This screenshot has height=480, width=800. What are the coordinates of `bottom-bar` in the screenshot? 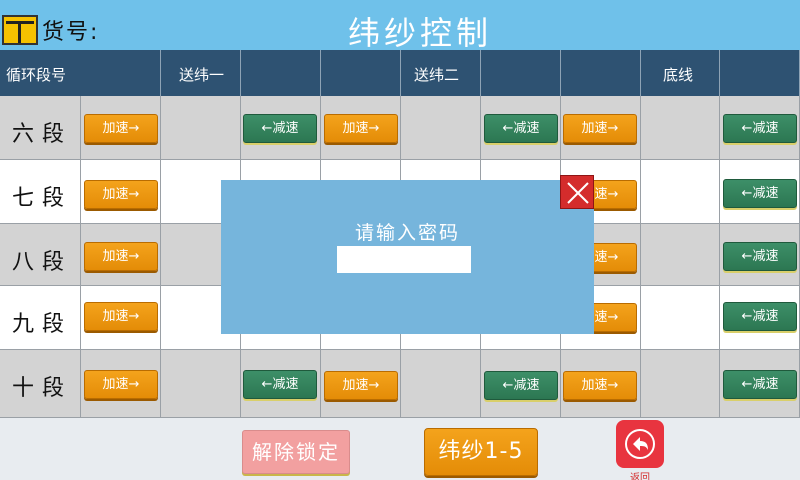 It's located at (400, 450).